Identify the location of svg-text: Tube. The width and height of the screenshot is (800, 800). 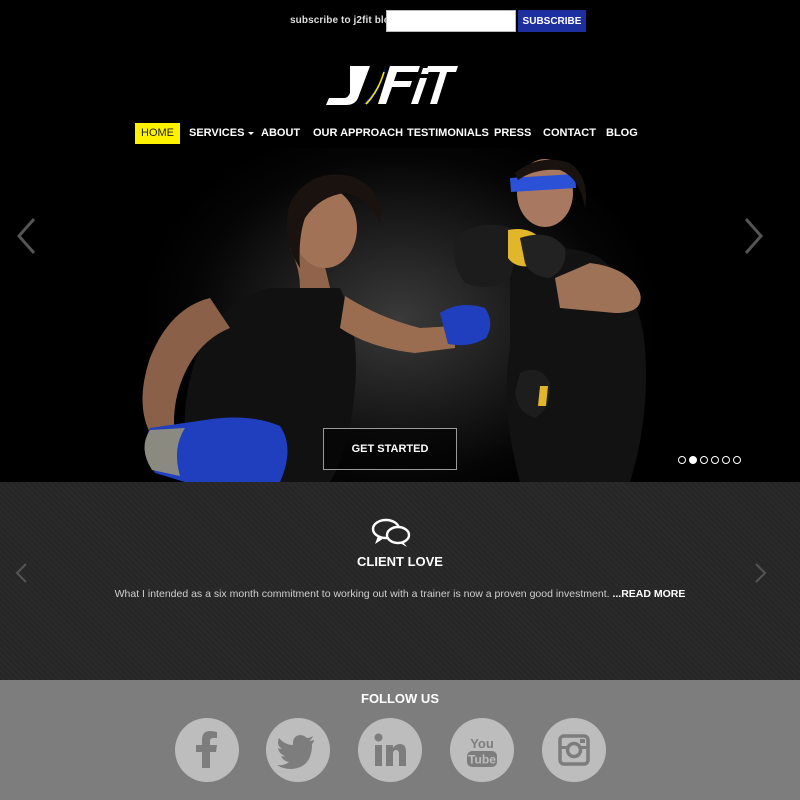
(482, 760).